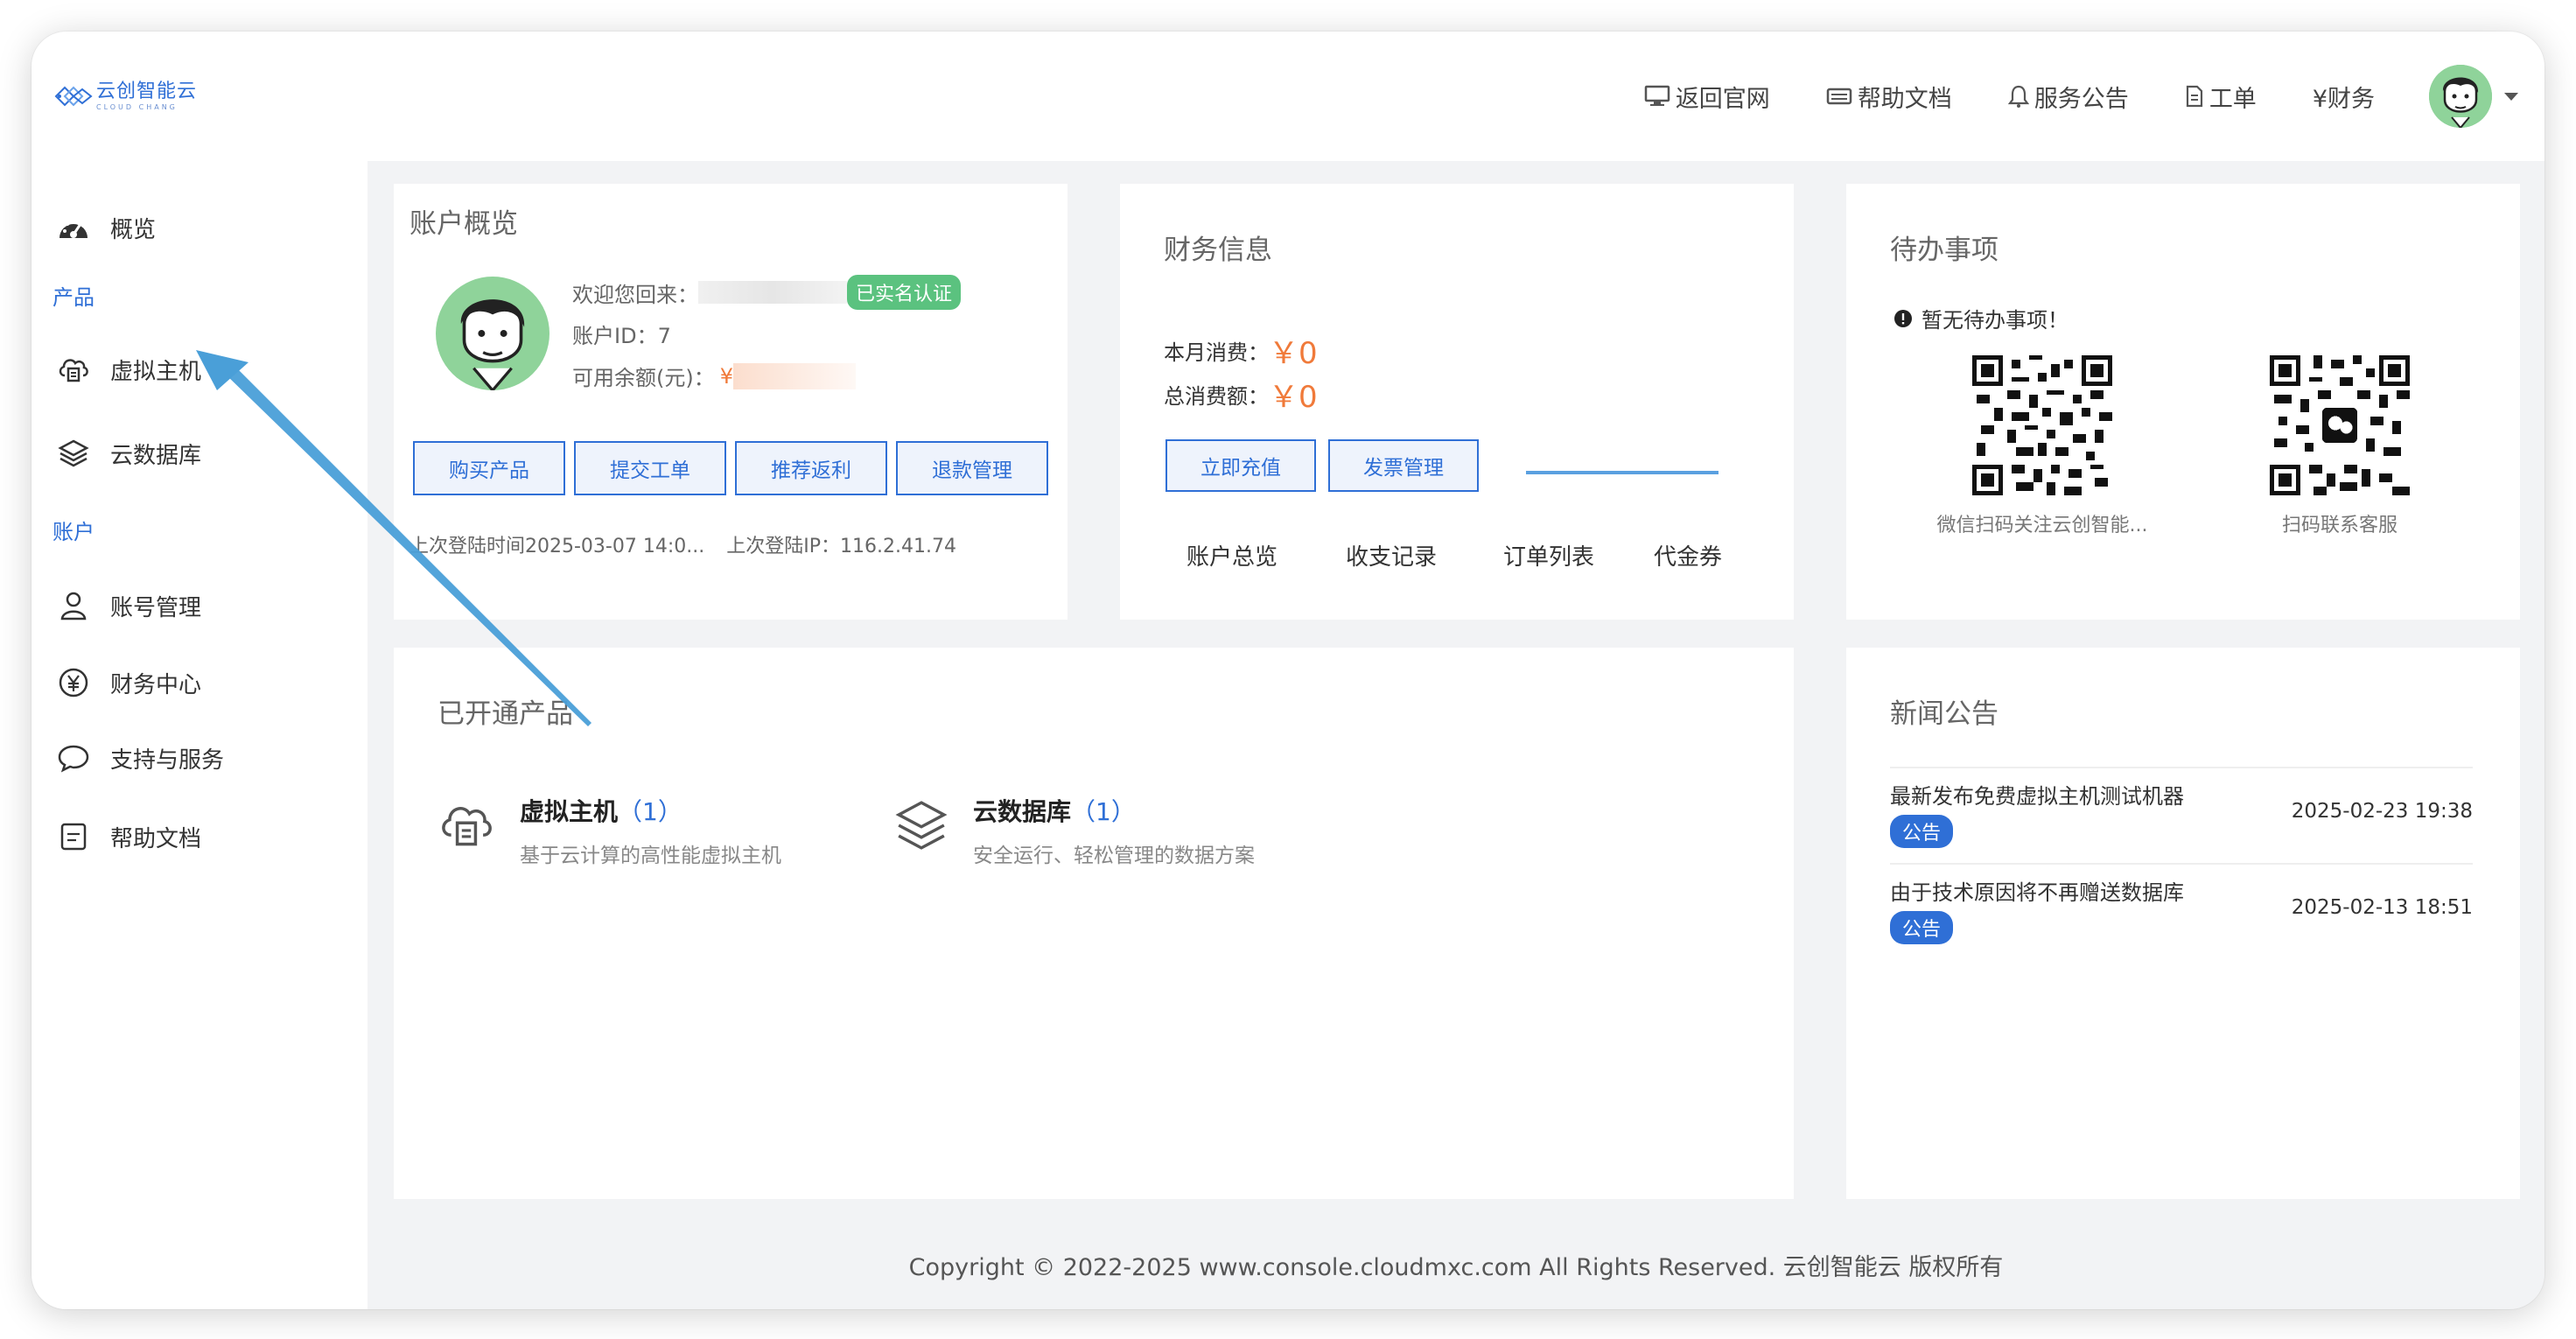 The height and width of the screenshot is (1339, 2576). What do you see at coordinates (2081, 99) in the screenshot?
I see `nav-announcements-label: 服务公告` at bounding box center [2081, 99].